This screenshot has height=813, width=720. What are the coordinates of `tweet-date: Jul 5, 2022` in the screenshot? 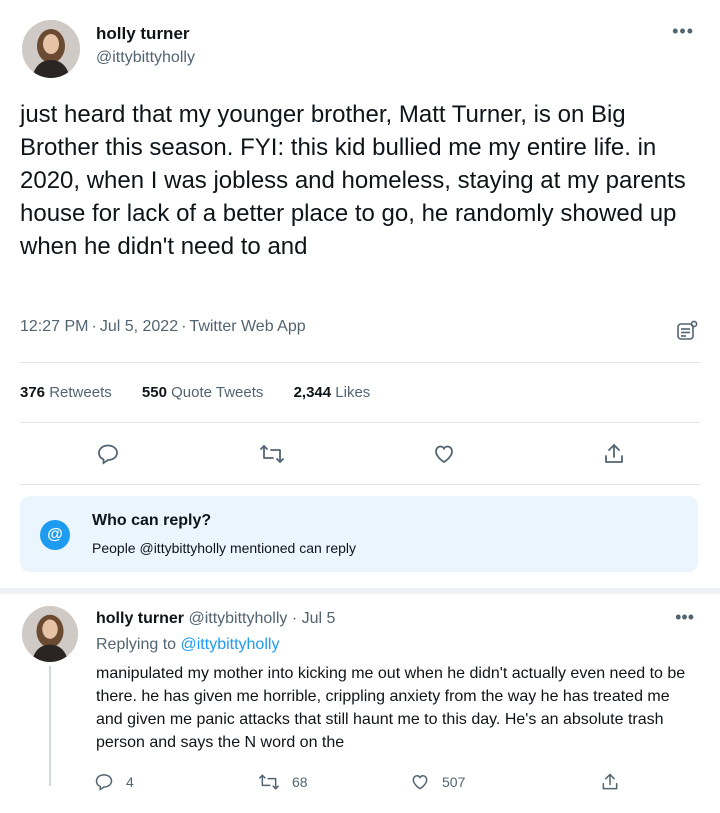 It's located at (139, 326).